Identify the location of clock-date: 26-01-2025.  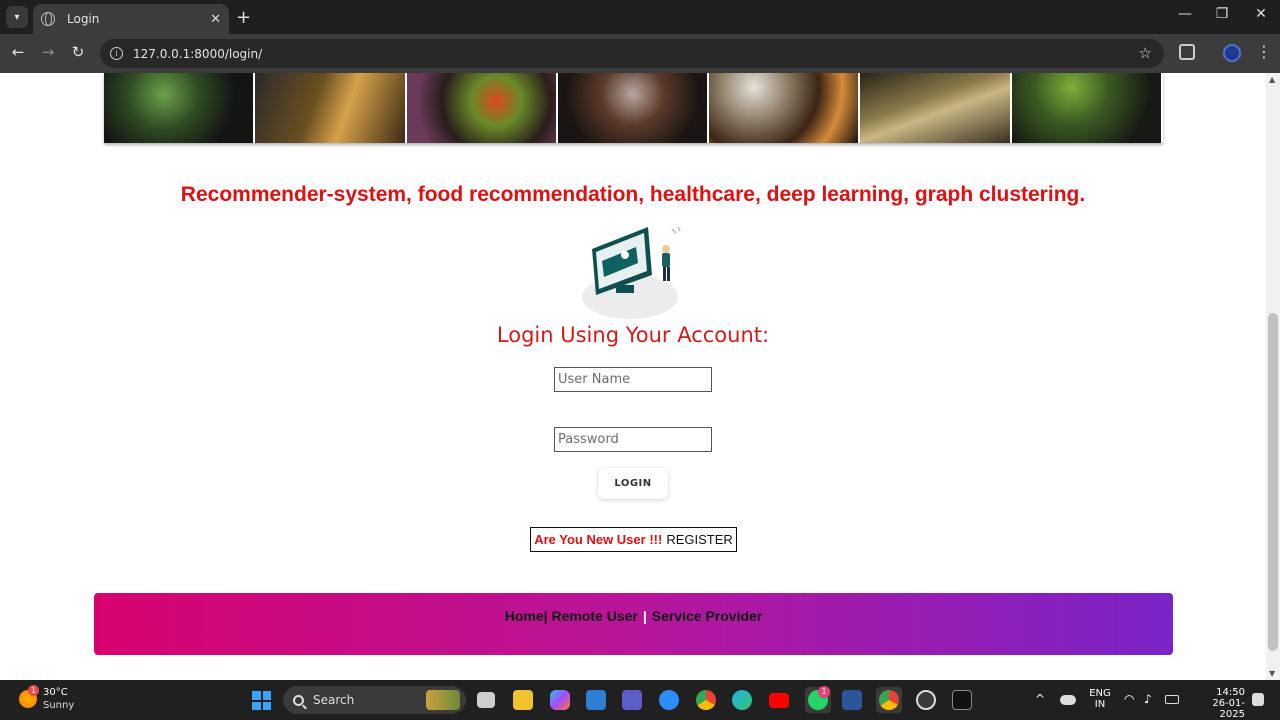
(1228, 709).